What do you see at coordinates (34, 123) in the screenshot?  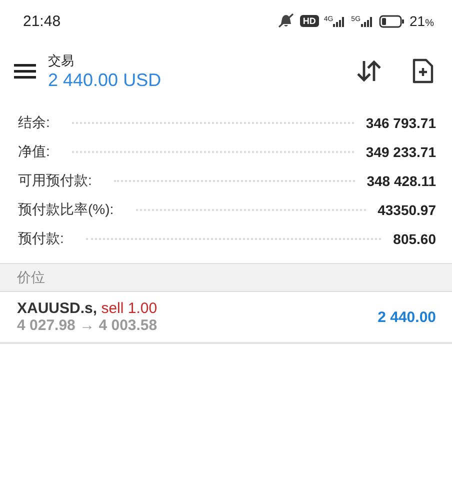 I see `summary-label: 结余:` at bounding box center [34, 123].